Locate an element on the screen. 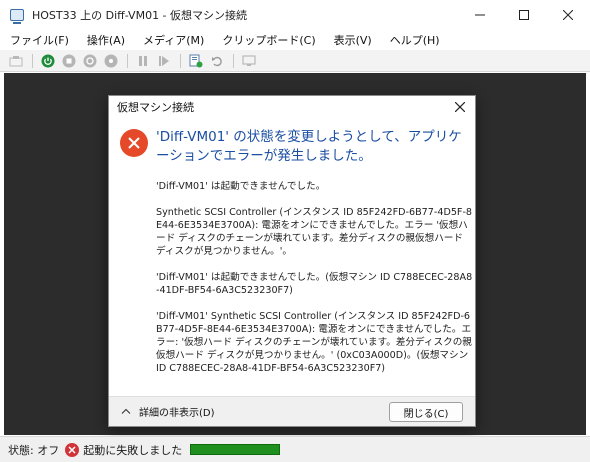  status-message: 起動に失敗しました is located at coordinates (133, 450).